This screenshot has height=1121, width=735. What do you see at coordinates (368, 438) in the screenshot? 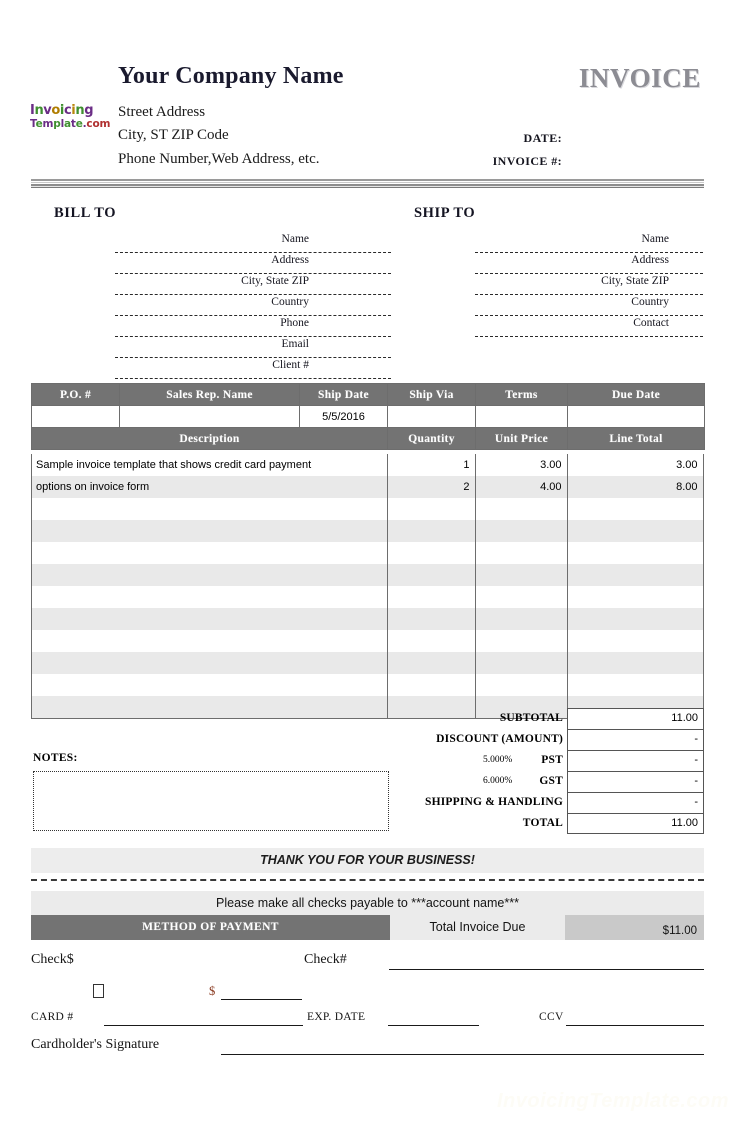
I see `items-header-table: Description Quantity Unit Price Line Total` at bounding box center [368, 438].